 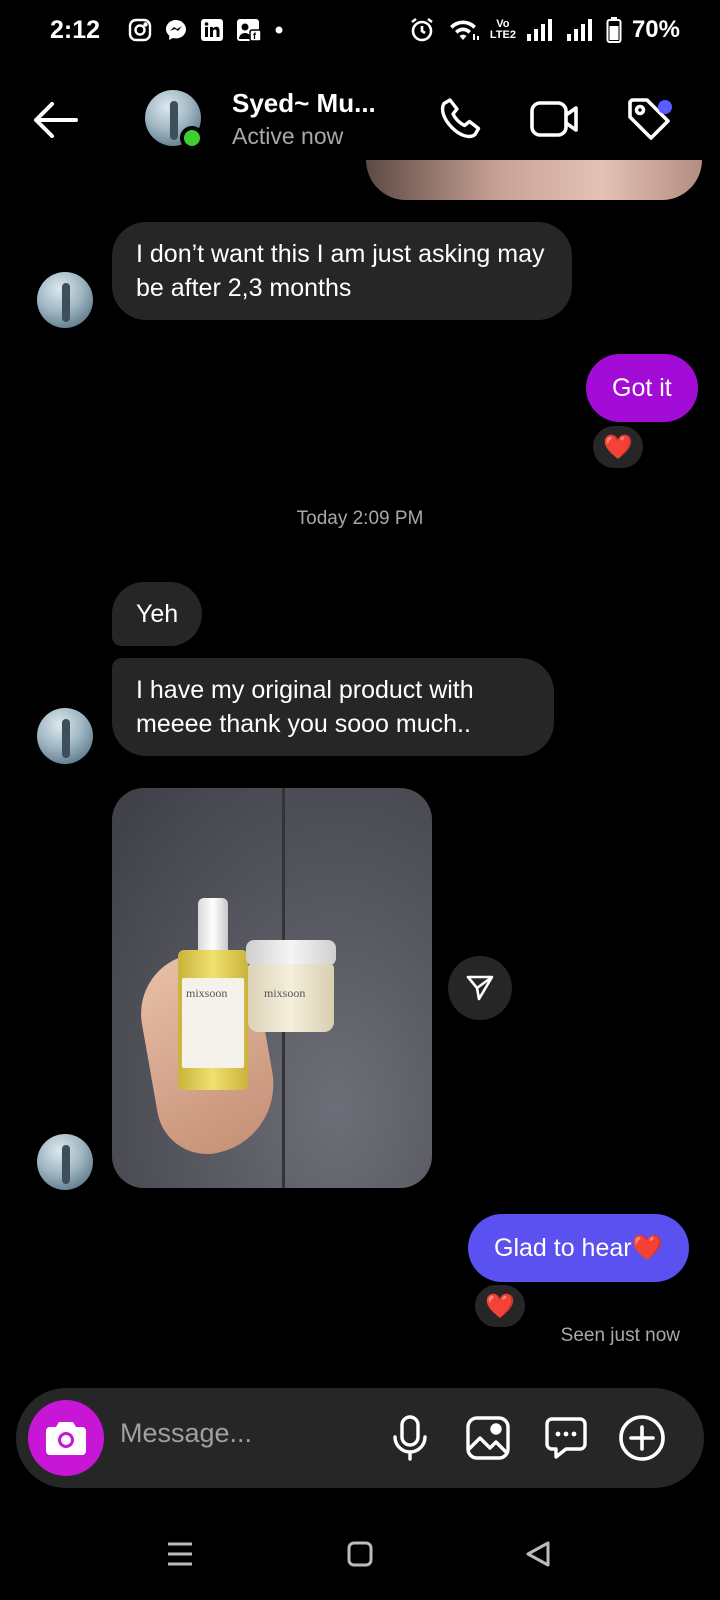 I want to click on cream-jar-image: mixsoon, so click(x=291, y=987).